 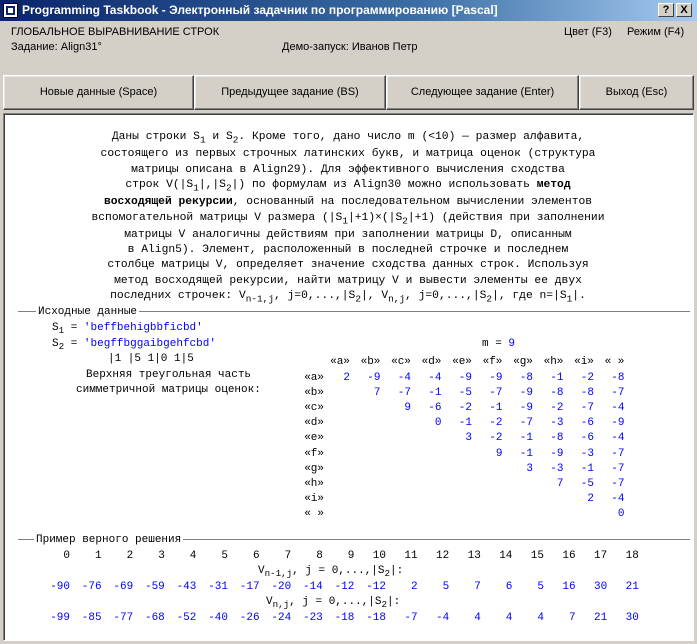 I want to click on app-icon, so click(x=10, y=10).